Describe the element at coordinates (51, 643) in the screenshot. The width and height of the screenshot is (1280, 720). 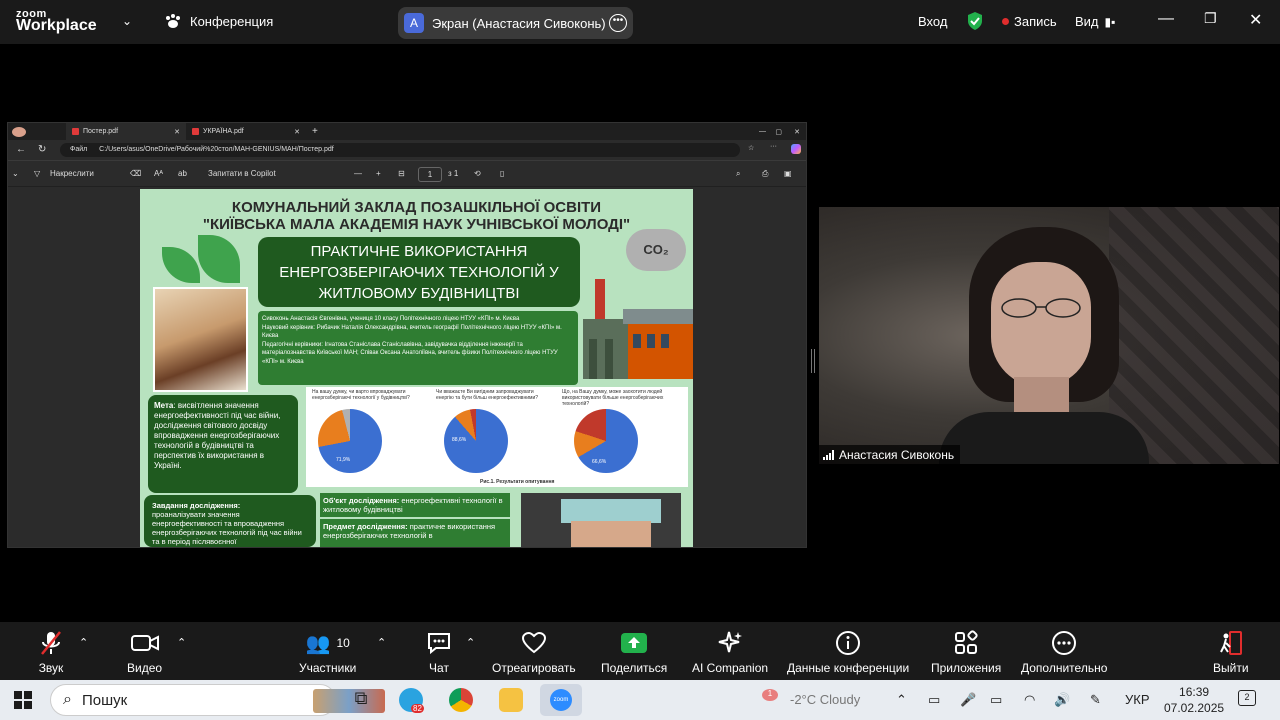
I see `mic-muted-icon` at that location.